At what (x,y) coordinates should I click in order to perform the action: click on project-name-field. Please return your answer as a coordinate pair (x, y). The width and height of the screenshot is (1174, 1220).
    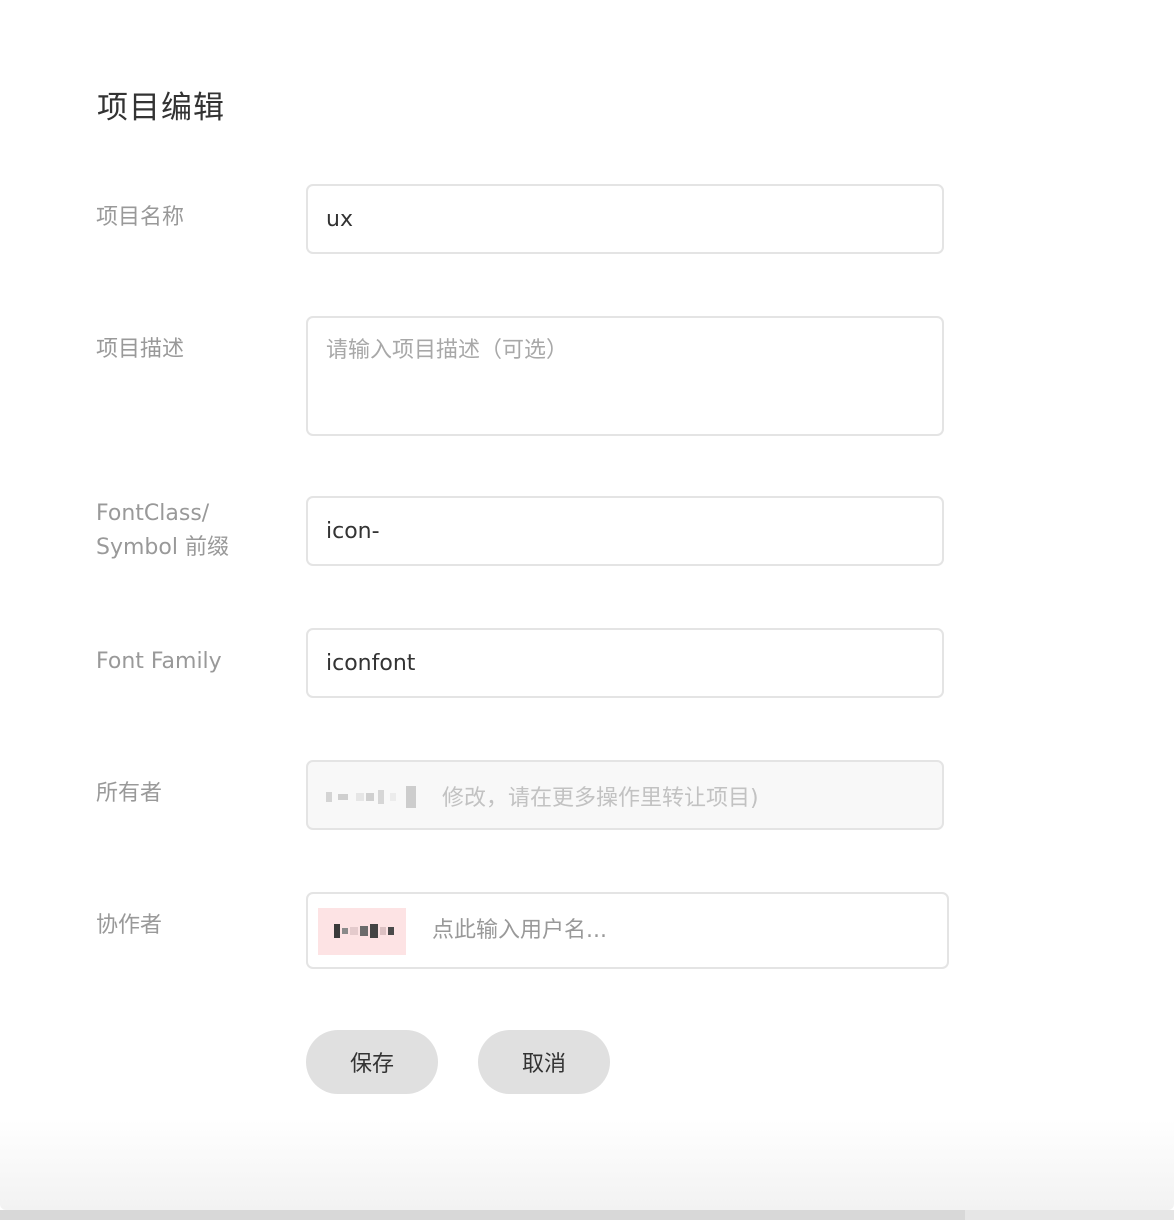
    Looking at the image, I should click on (625, 219).